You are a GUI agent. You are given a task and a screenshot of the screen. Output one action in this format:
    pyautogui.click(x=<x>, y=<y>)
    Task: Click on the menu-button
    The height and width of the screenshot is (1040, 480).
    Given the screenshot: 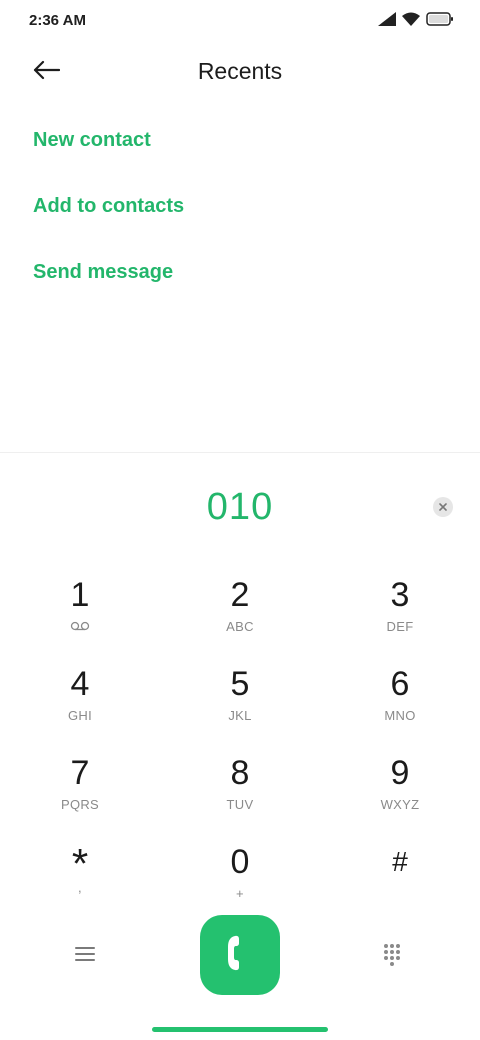 What is the action you would take?
    pyautogui.click(x=85, y=956)
    